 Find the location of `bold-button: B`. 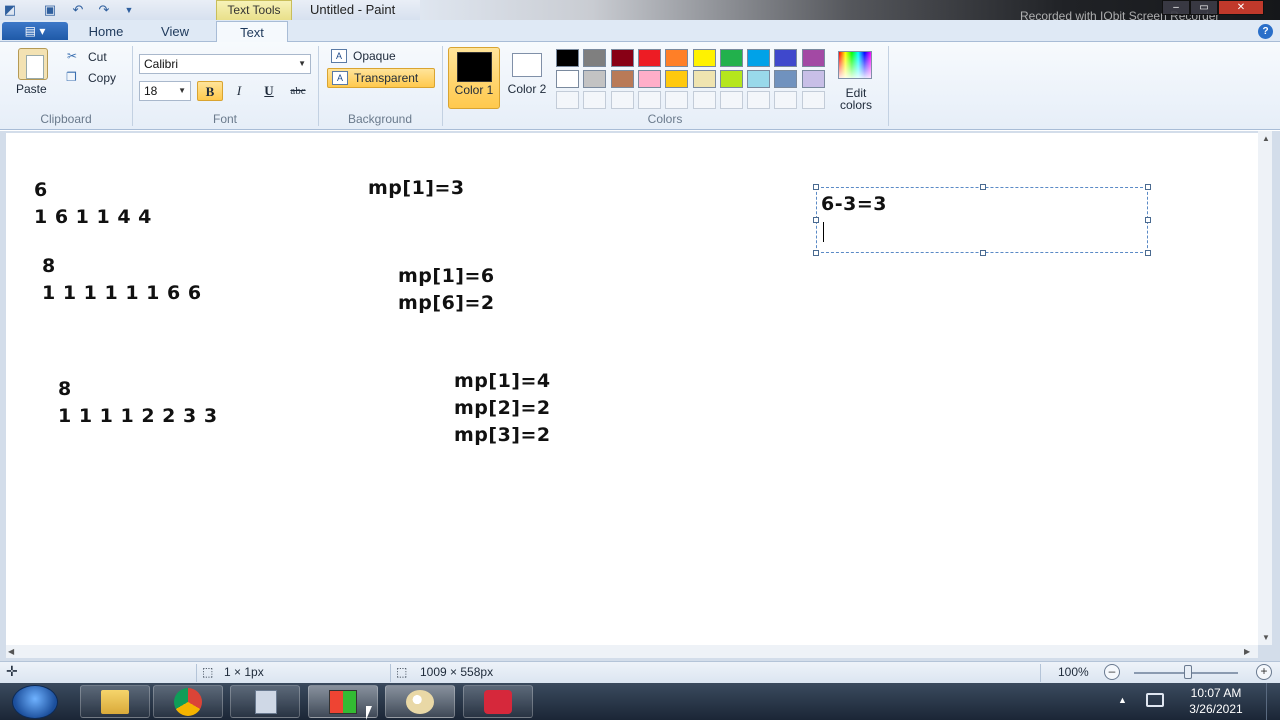

bold-button: B is located at coordinates (210, 91).